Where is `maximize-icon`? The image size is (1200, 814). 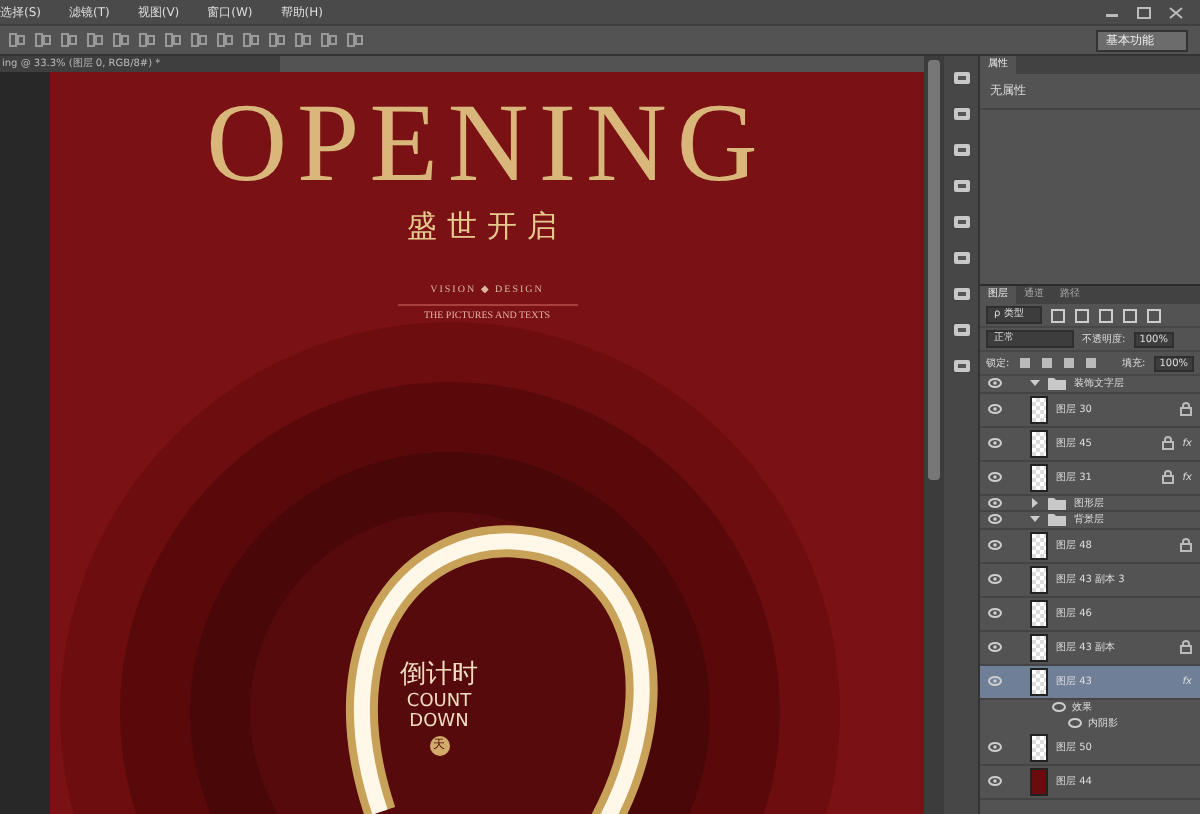
maximize-icon is located at coordinates (1144, 12).